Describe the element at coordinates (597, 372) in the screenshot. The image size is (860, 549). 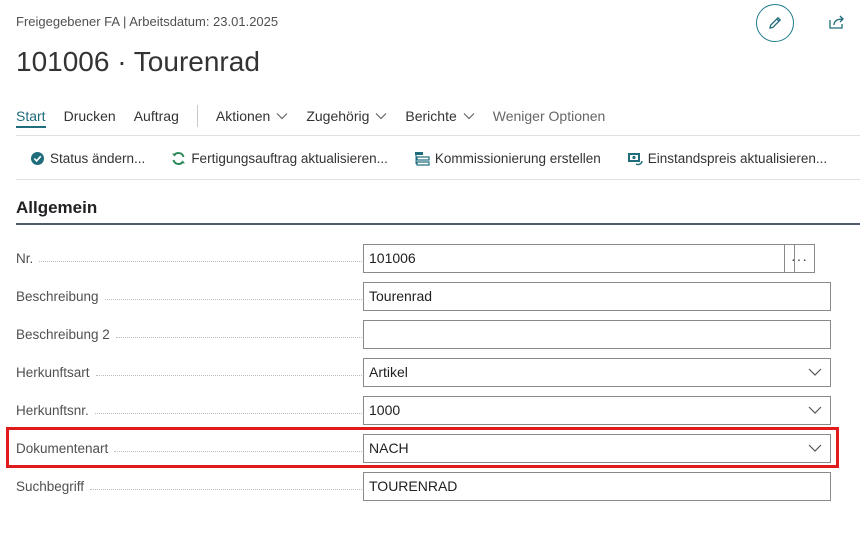
I see `herkunftsart-select: Artikel` at that location.